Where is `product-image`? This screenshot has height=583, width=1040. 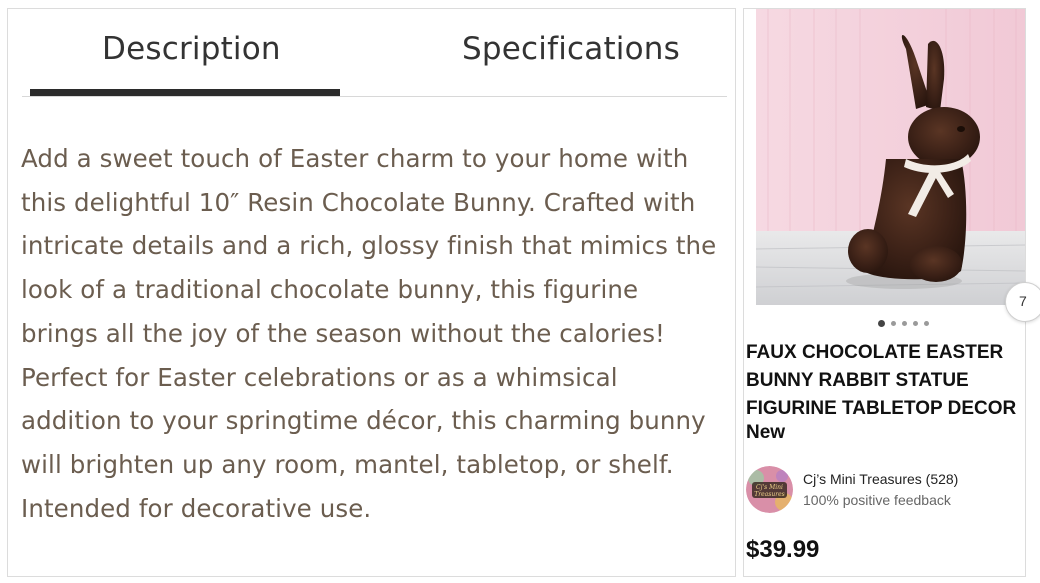 product-image is located at coordinates (890, 157).